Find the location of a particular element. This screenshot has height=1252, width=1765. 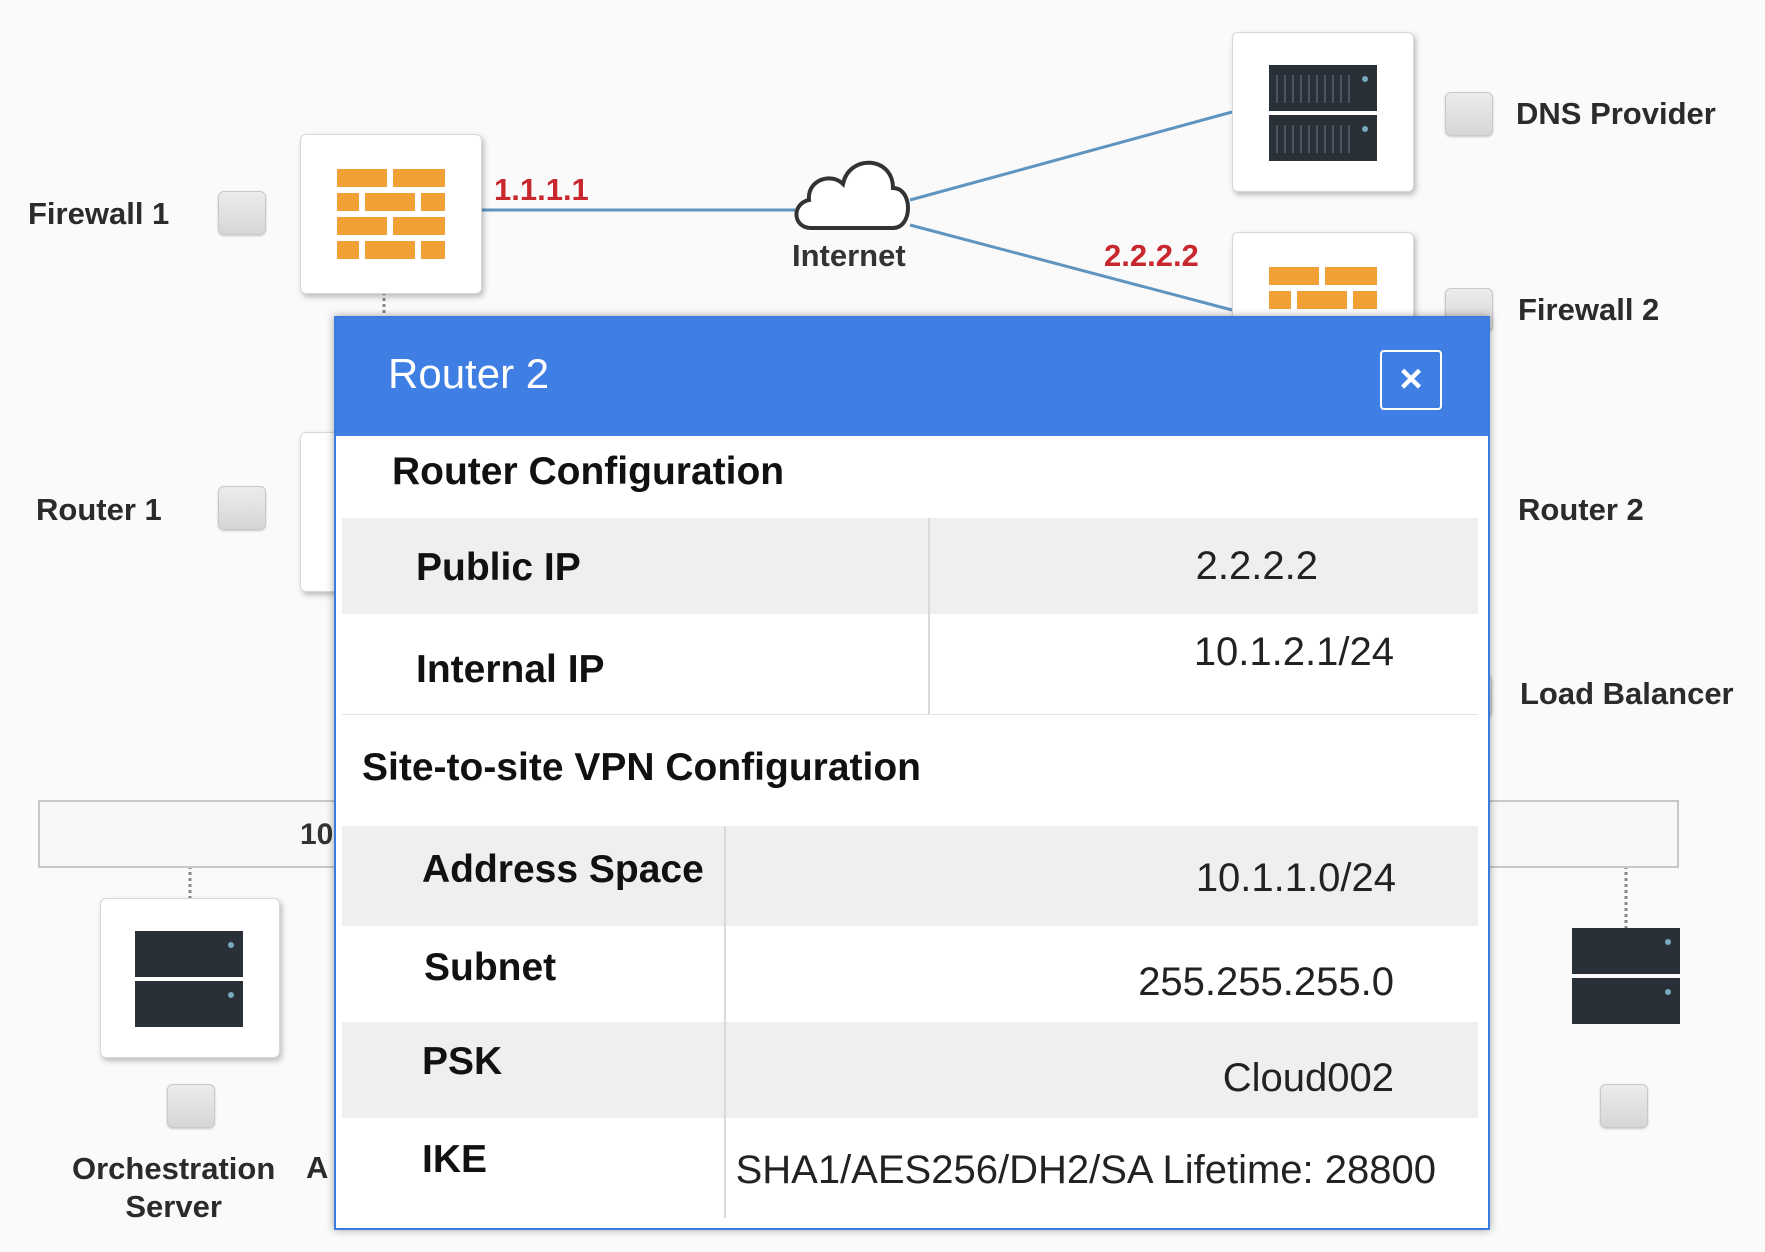

row-value: 255.255.255.0 is located at coordinates (1266, 982).